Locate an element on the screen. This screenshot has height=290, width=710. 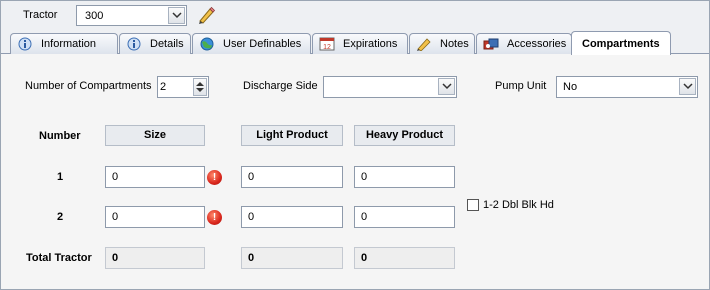
calendar-icon: 12 is located at coordinates (327, 44).